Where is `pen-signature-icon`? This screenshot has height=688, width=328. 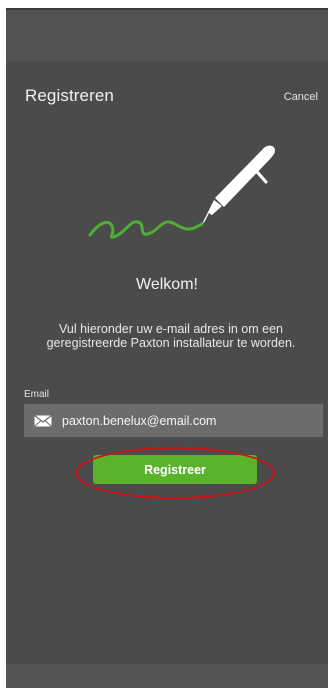 pen-signature-icon is located at coordinates (181, 192).